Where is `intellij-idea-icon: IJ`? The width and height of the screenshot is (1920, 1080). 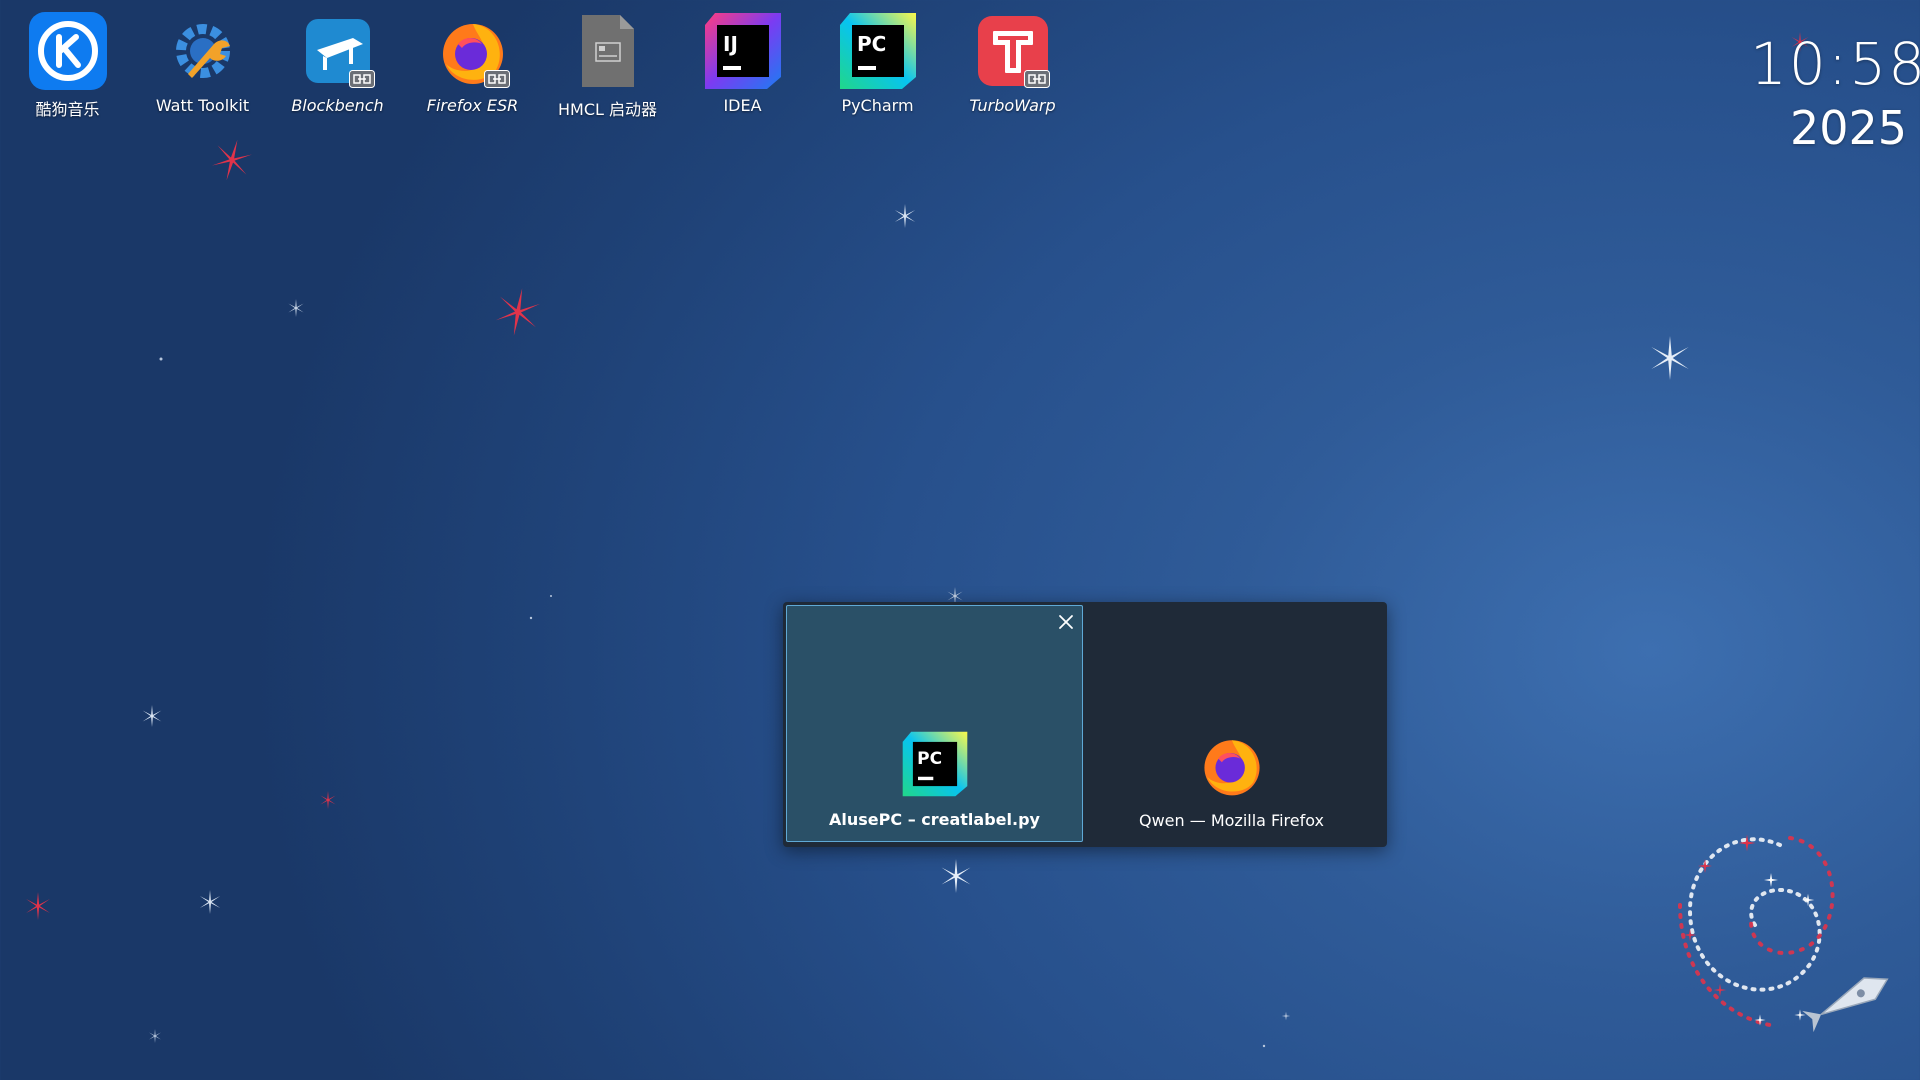 intellij-idea-icon: IJ is located at coordinates (743, 51).